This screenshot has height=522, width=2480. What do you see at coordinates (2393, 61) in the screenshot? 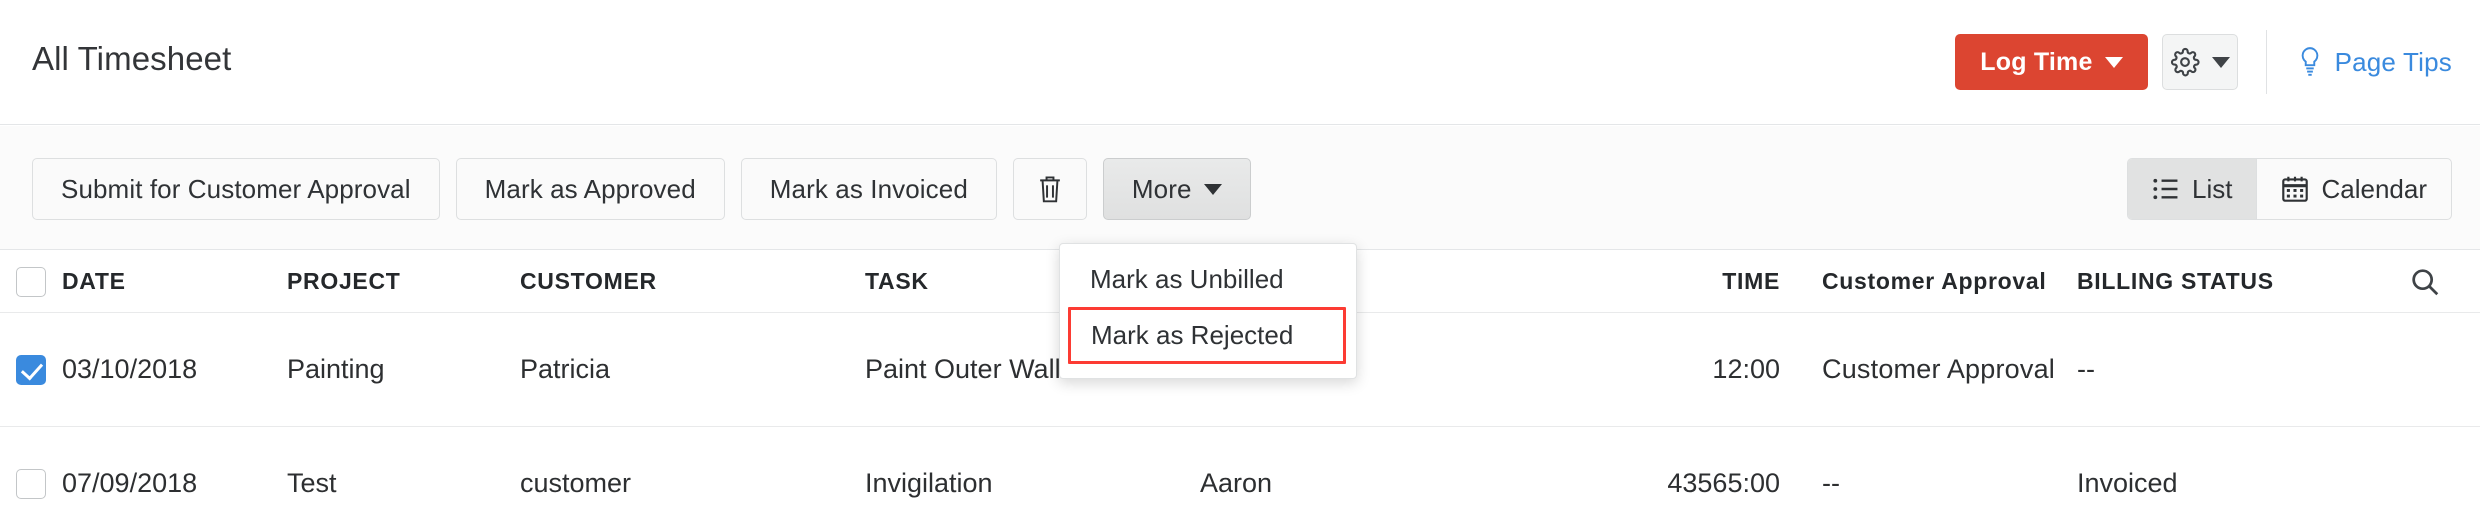
I see `page-tips-label: Page Tips` at bounding box center [2393, 61].